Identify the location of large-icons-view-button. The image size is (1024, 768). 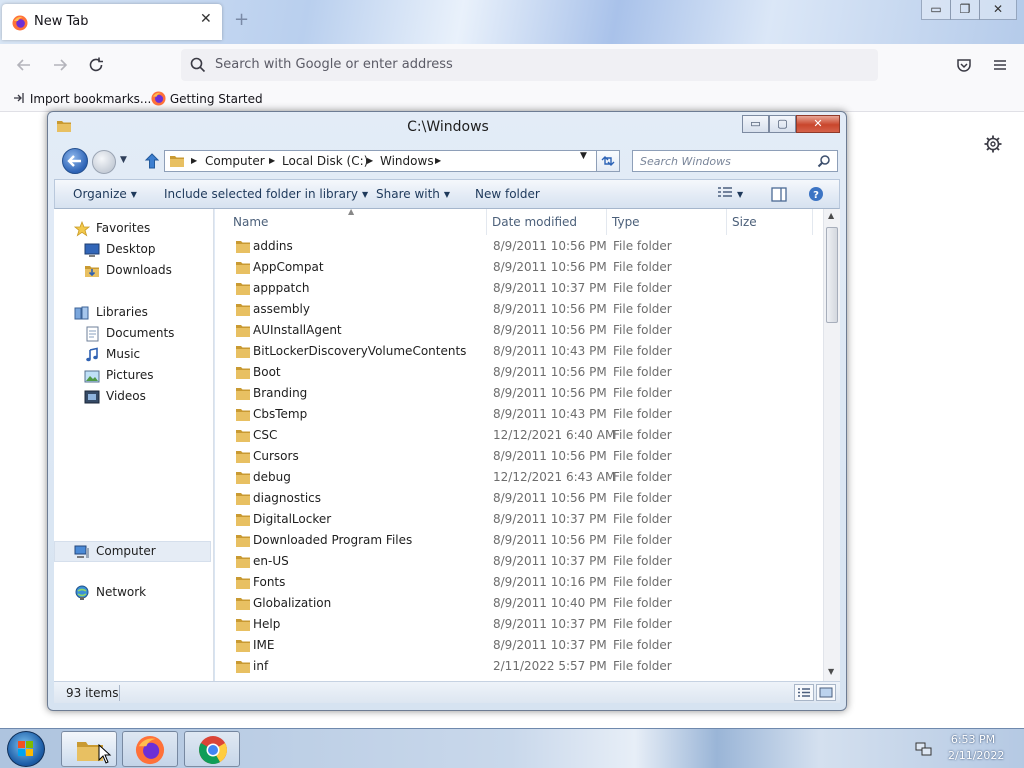
(826, 692).